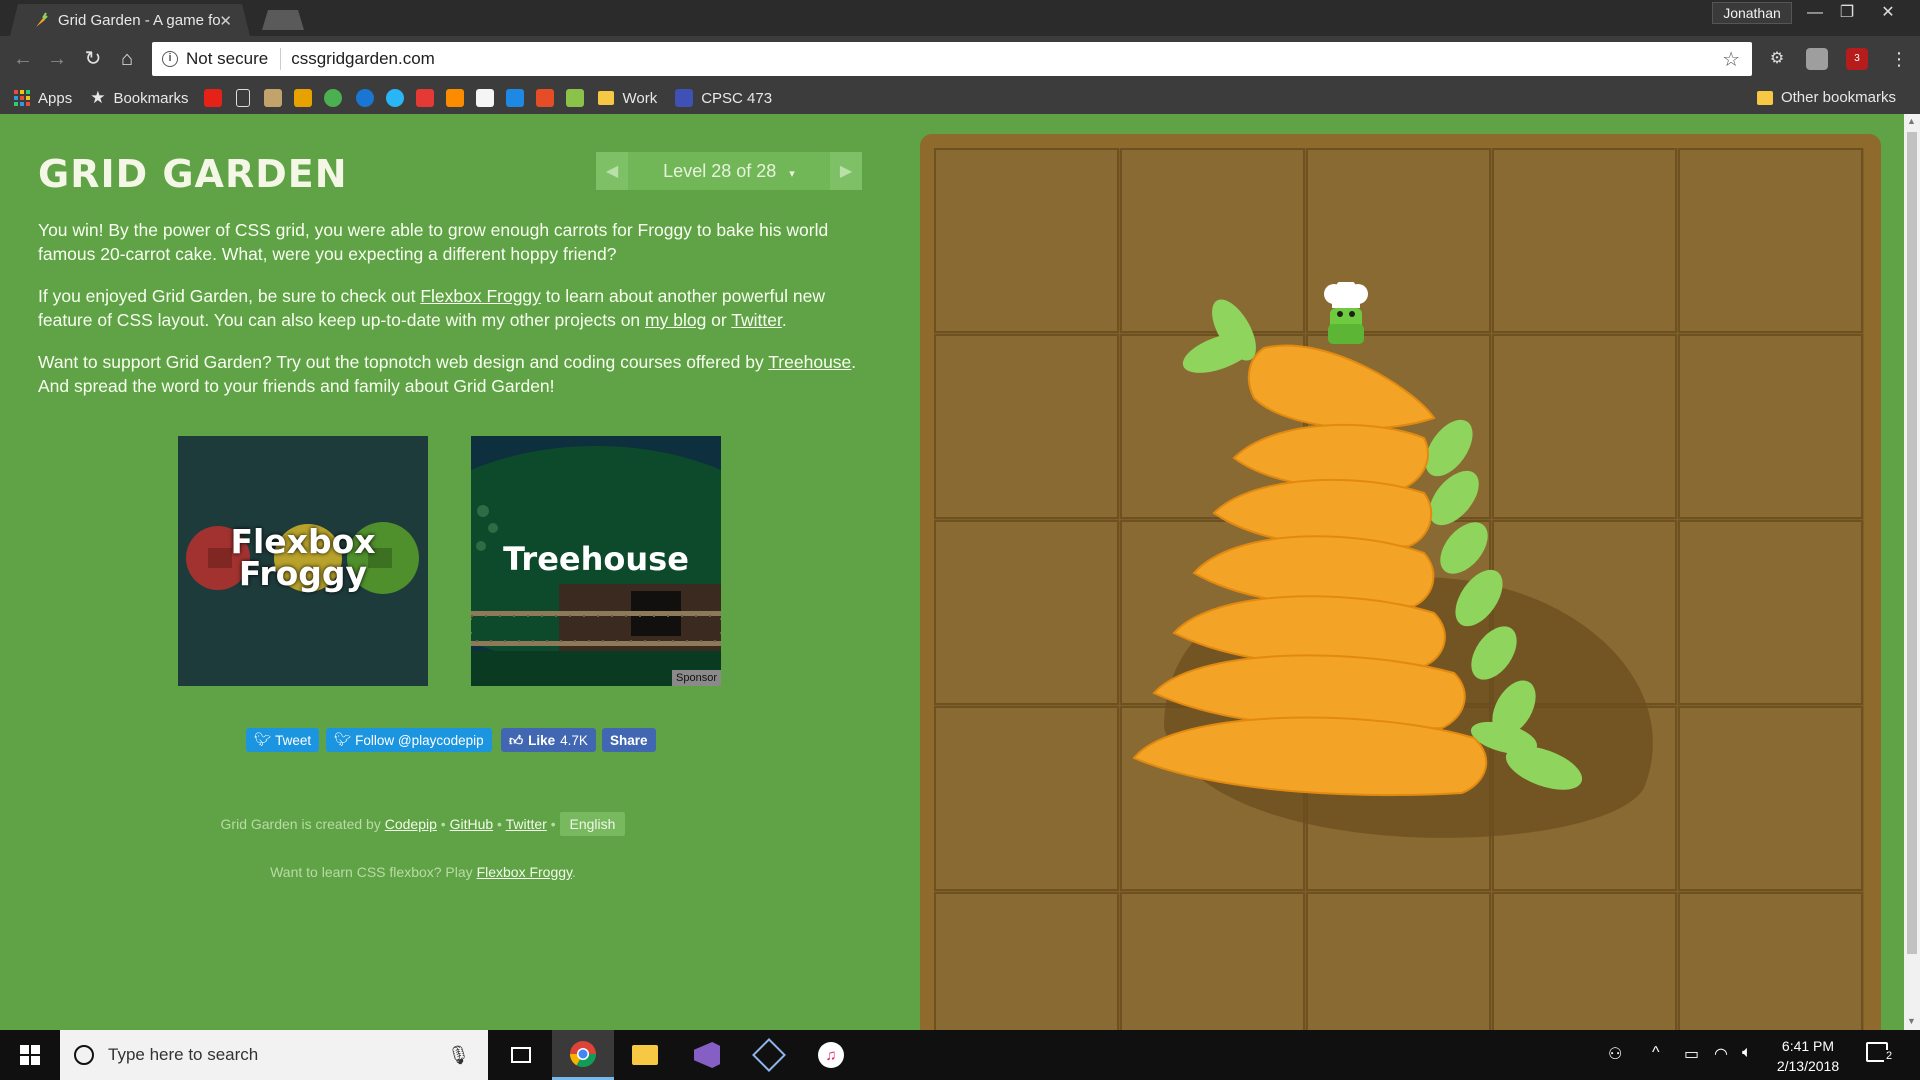 Image resolution: width=1920 pixels, height=1080 pixels. Describe the element at coordinates (1691, 1054) in the screenshot. I see `battery-icon: ▭` at that location.